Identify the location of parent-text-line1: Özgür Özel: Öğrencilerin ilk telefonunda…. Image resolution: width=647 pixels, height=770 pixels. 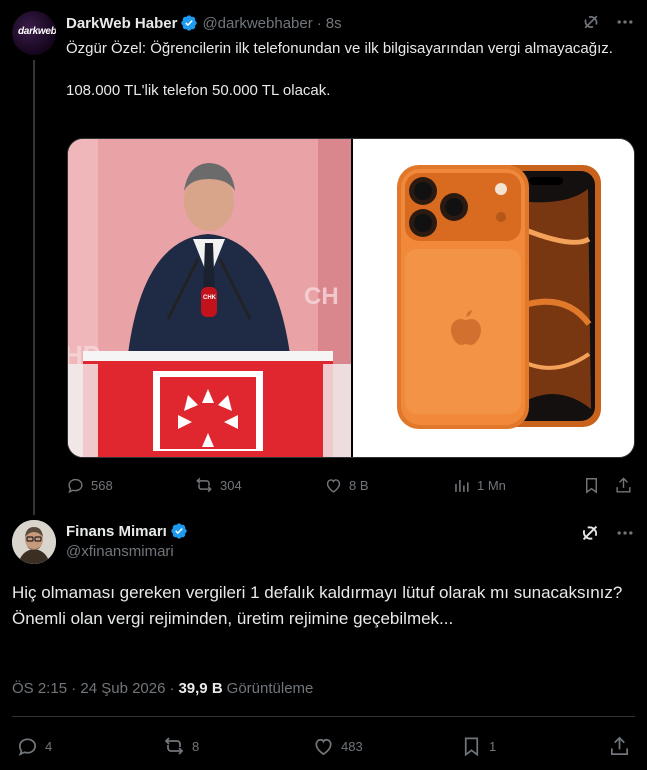
(339, 48).